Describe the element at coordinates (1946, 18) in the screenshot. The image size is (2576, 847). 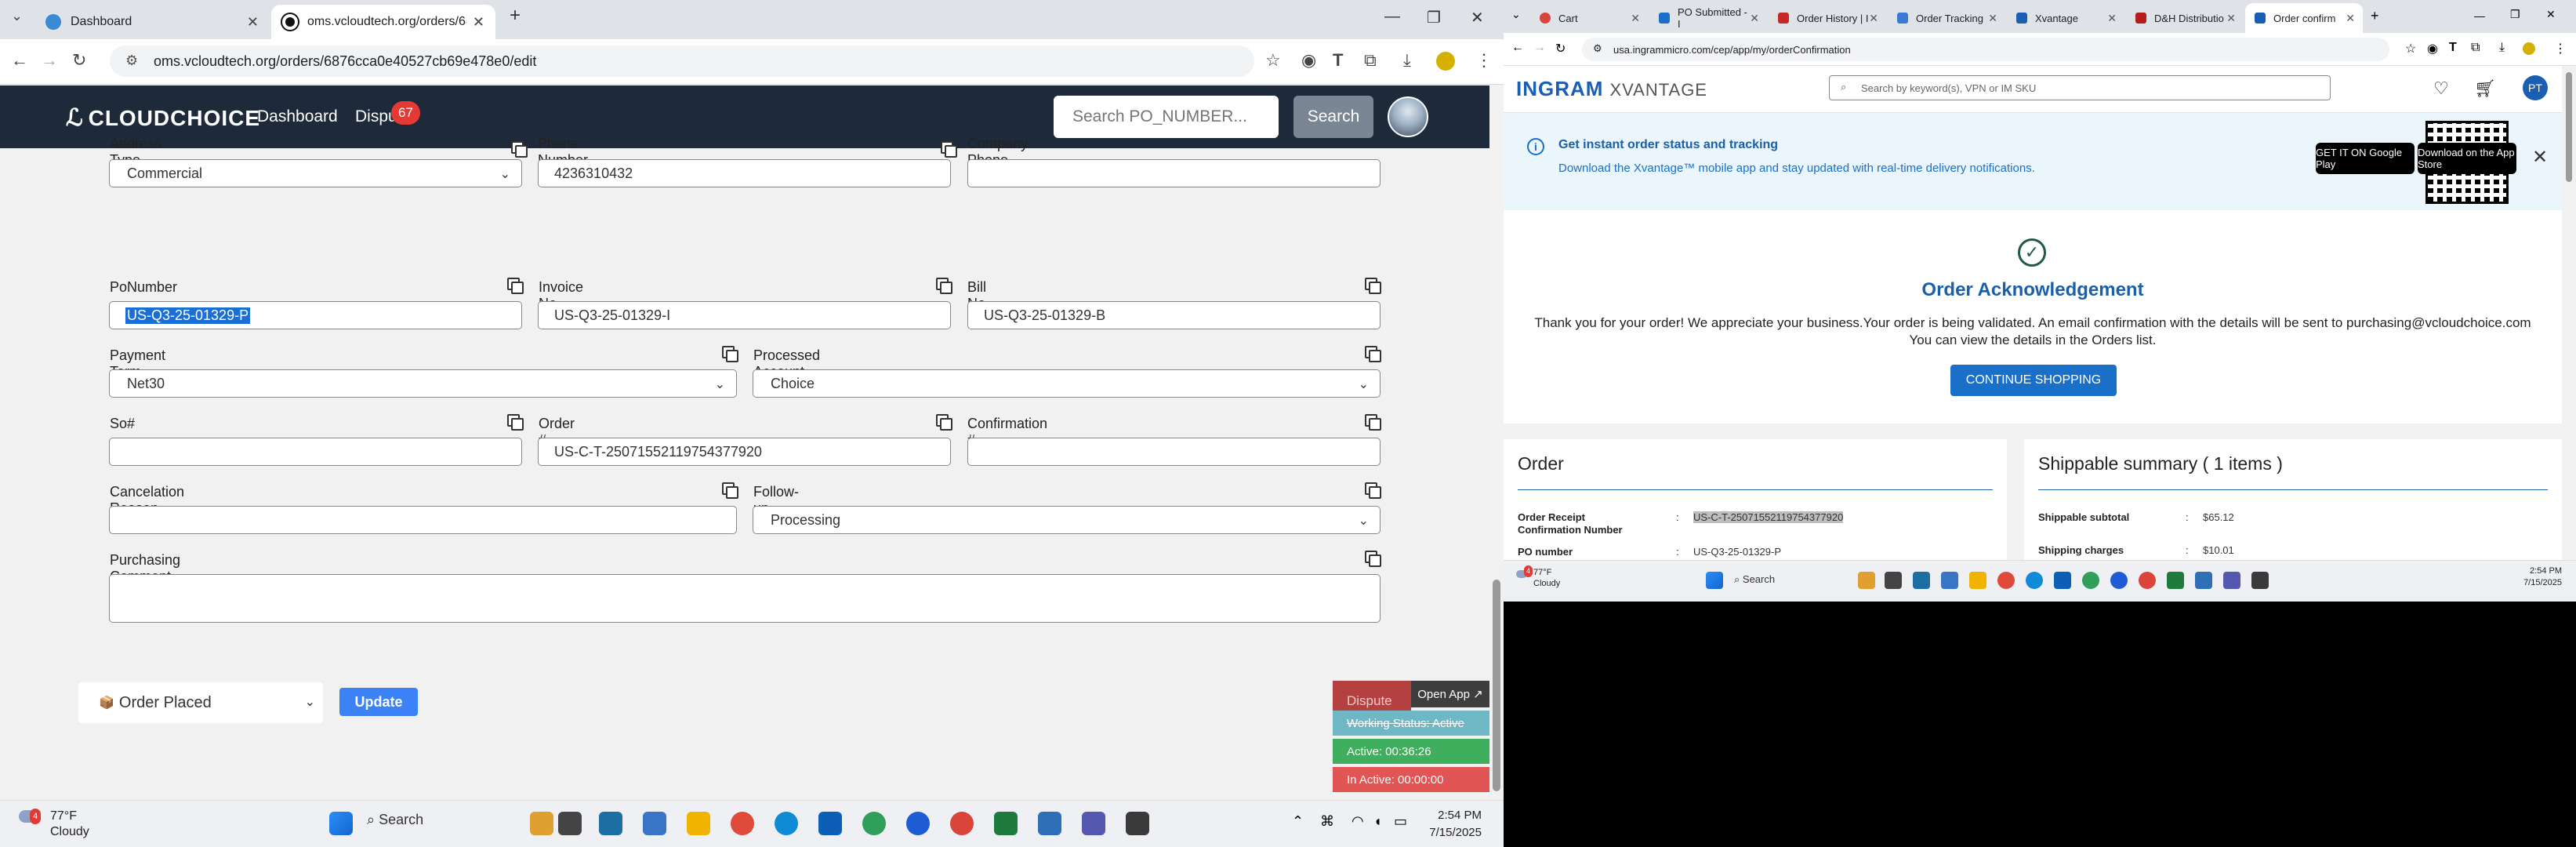
I see `tab-order-tracking: Order Tracking ✕` at that location.